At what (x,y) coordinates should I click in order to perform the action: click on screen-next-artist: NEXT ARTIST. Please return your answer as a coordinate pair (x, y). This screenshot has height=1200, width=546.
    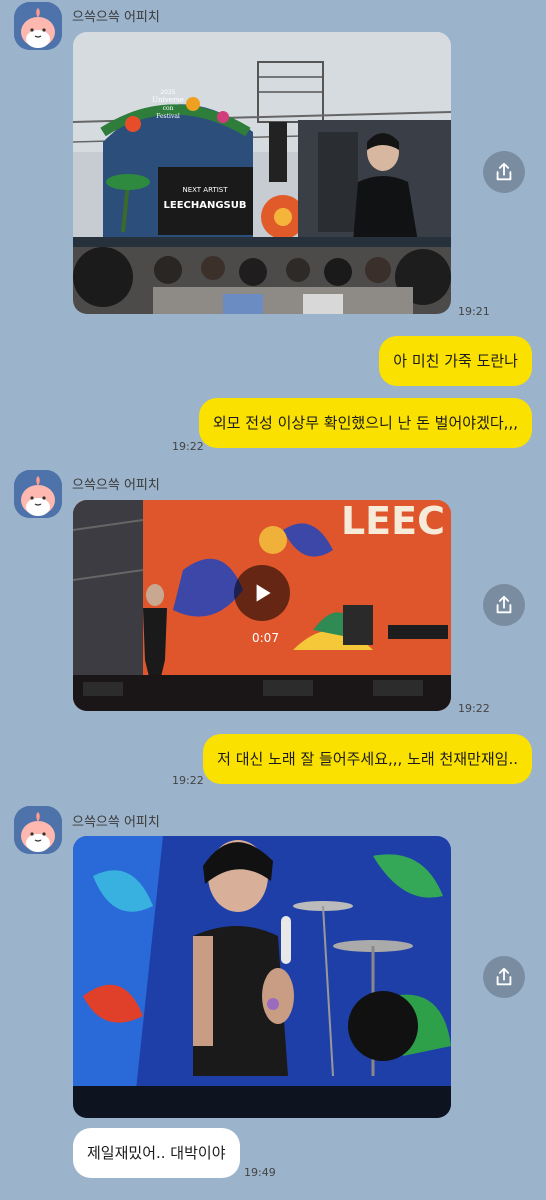
    Looking at the image, I should click on (205, 190).